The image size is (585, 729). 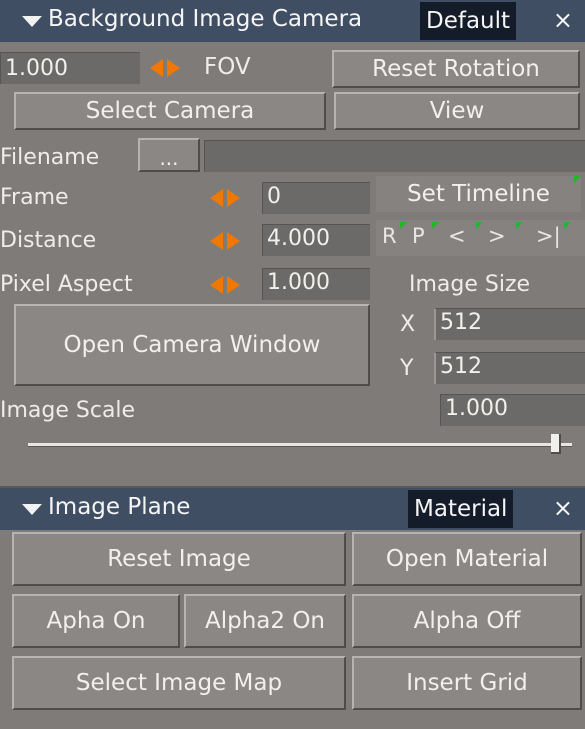 I want to click on image-size-y-field: 512, so click(x=509, y=368).